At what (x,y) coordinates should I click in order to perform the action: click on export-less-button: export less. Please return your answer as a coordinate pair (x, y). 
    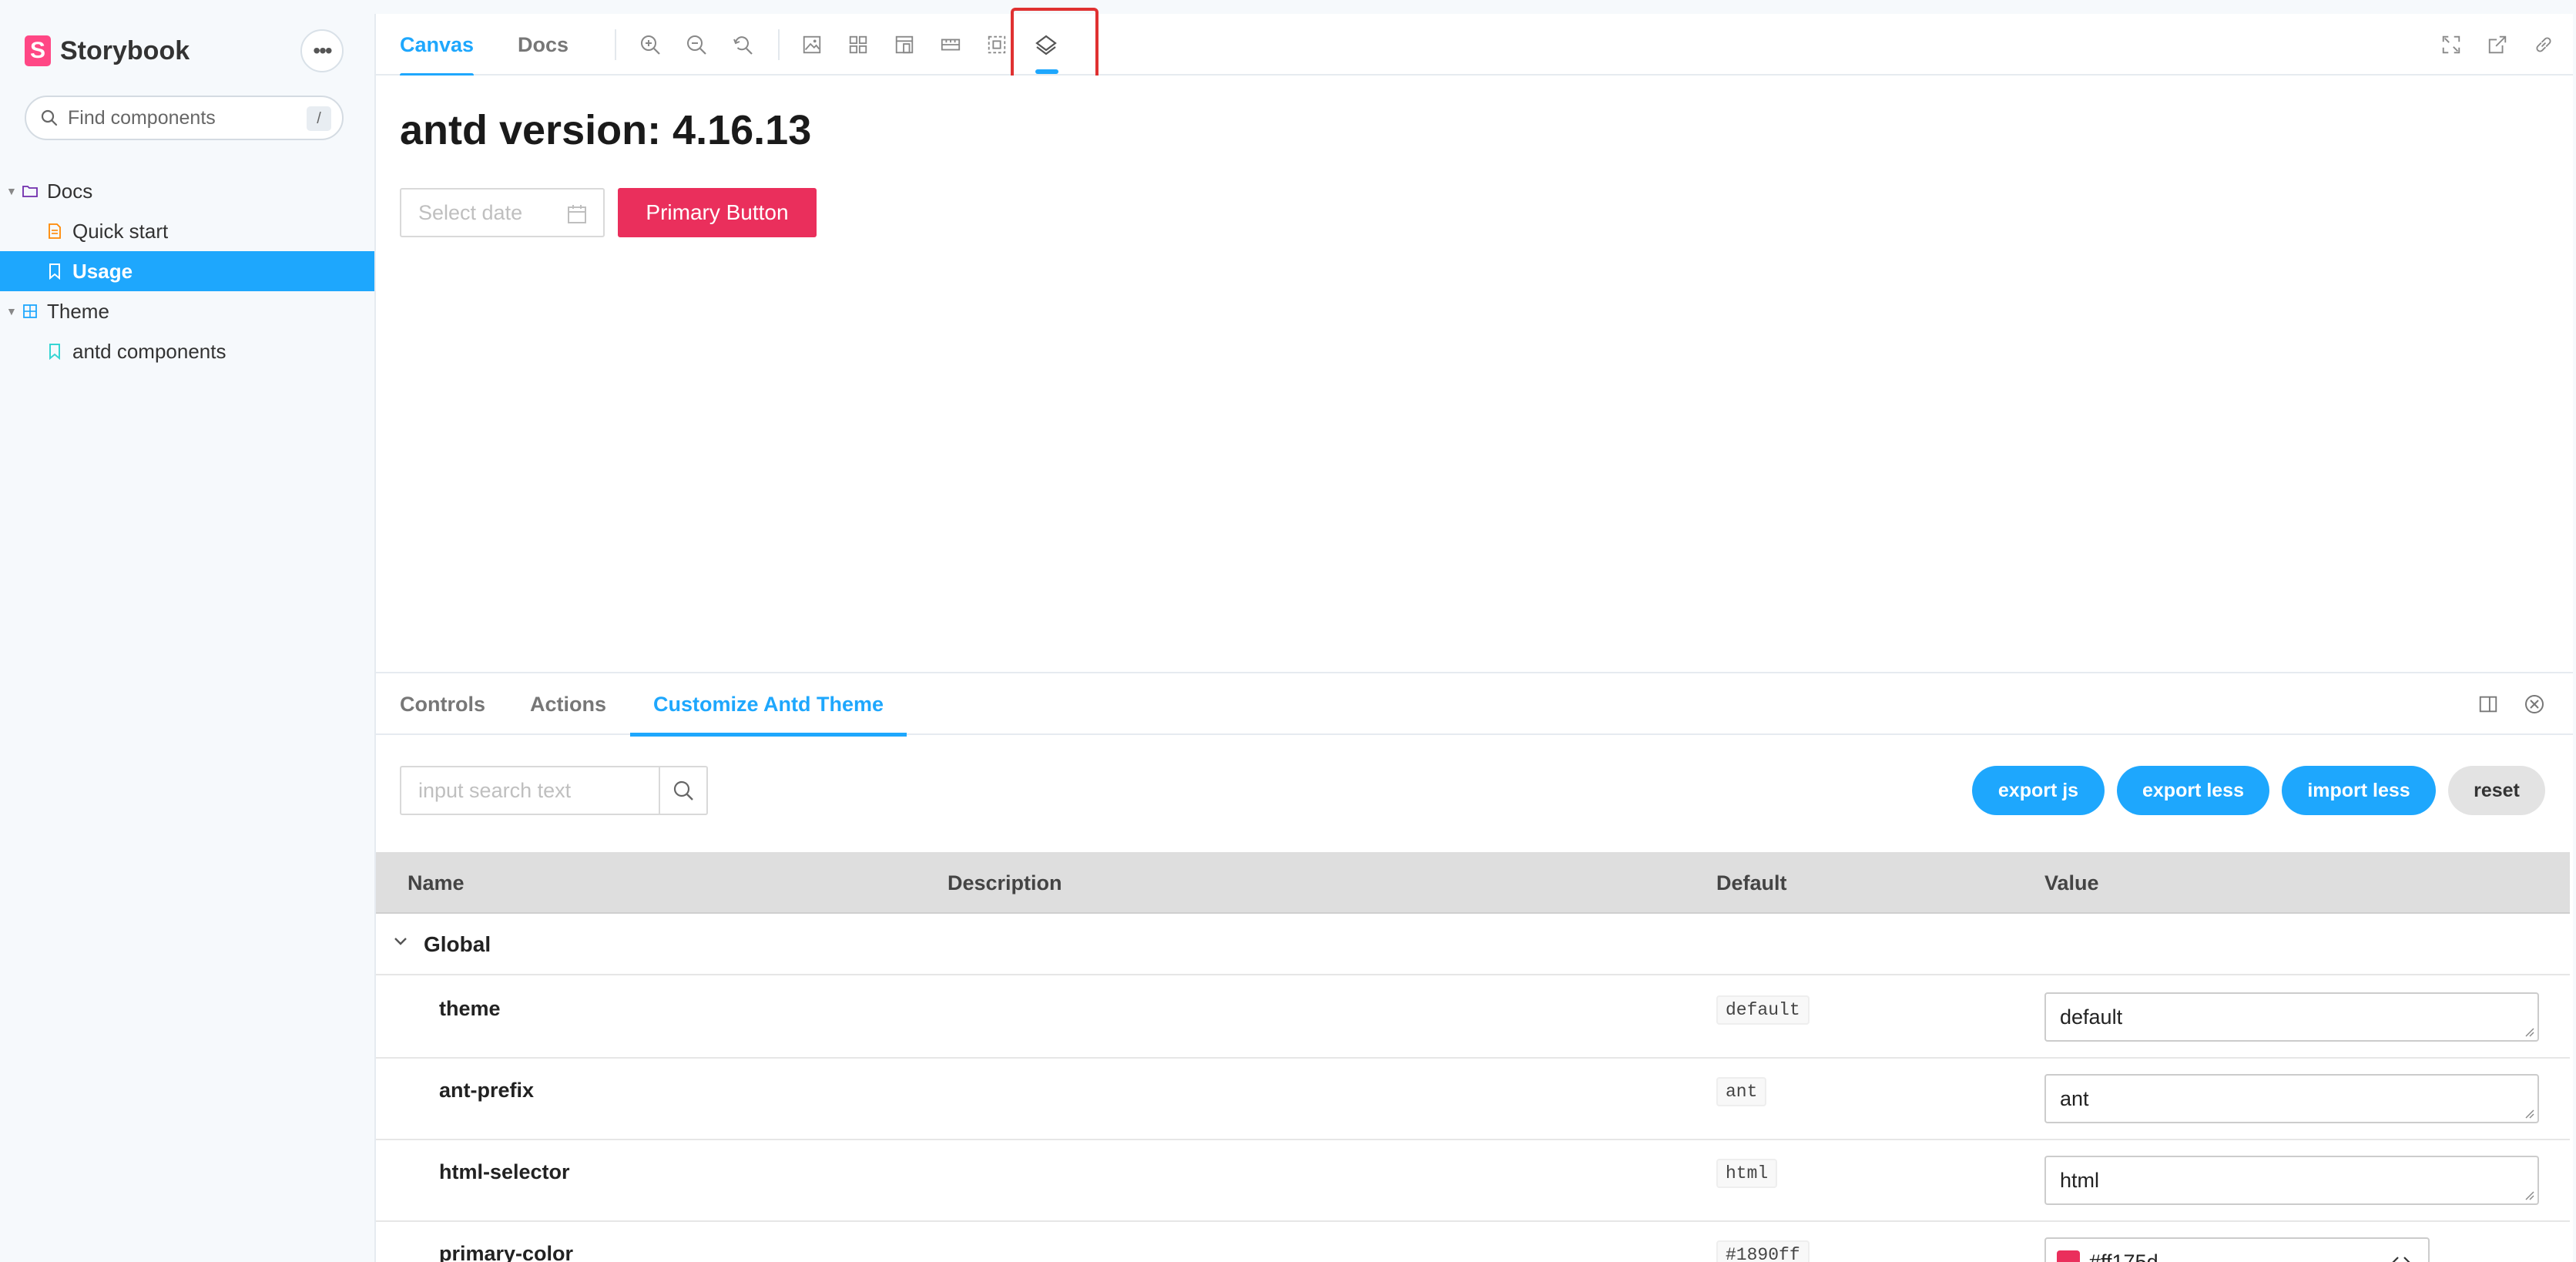
    Looking at the image, I should click on (2193, 790).